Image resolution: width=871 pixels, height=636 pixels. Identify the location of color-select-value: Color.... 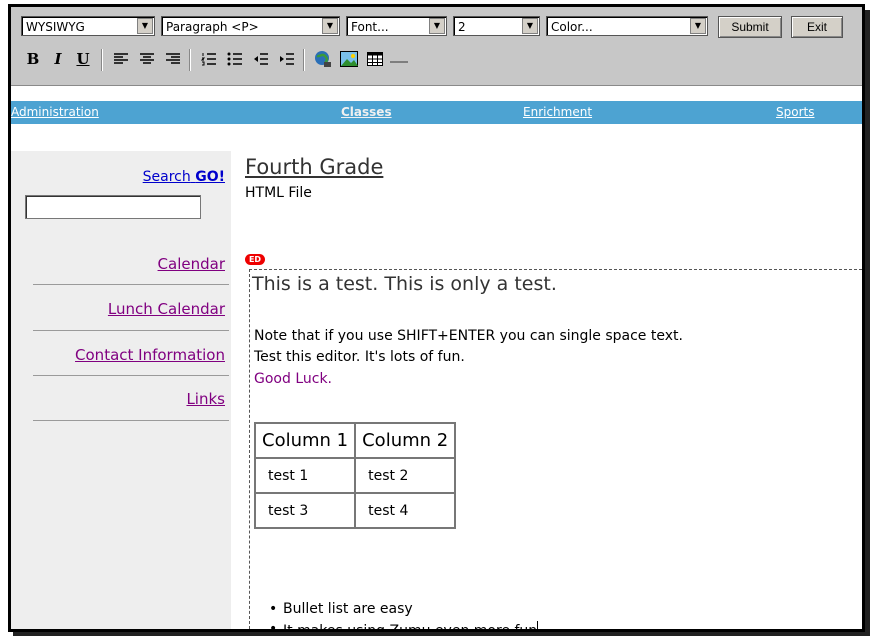
(572, 27).